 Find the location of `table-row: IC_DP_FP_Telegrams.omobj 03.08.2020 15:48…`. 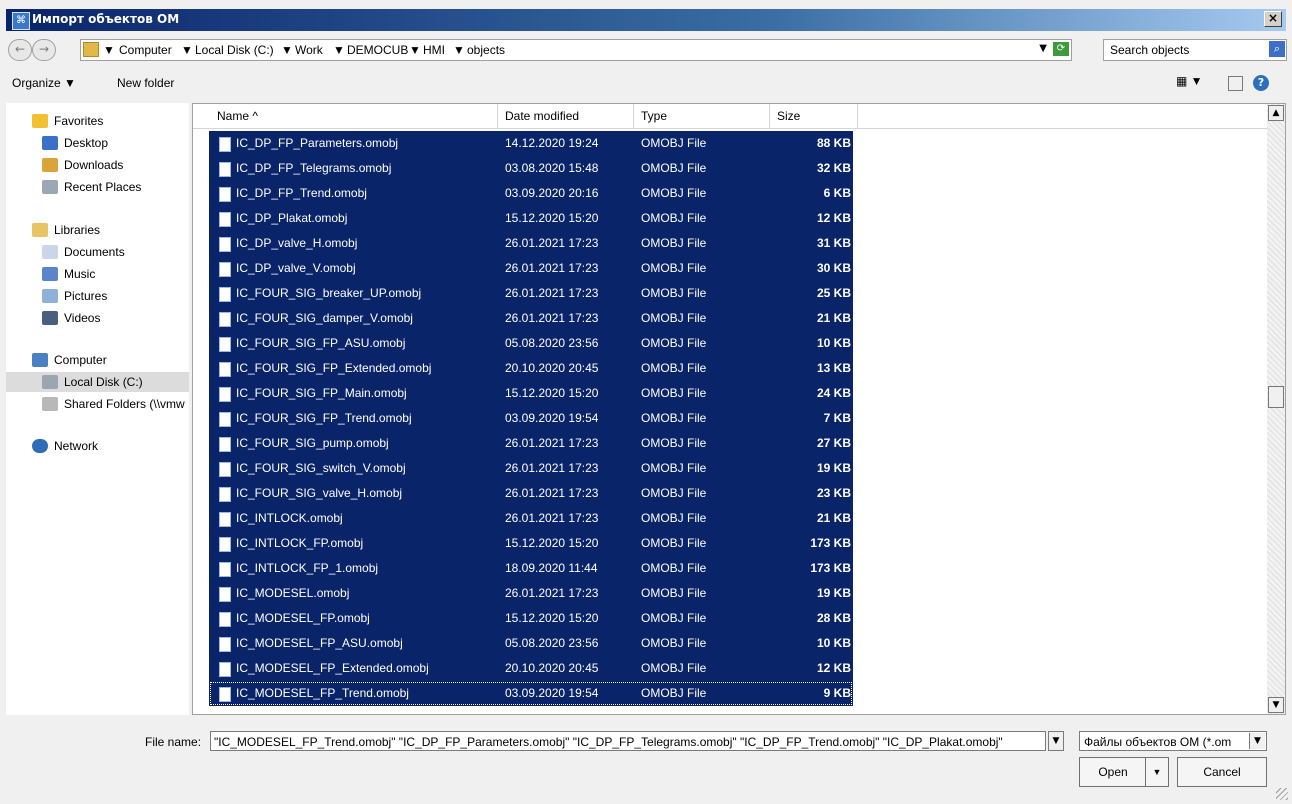

table-row: IC_DP_FP_Telegrams.omobj 03.08.2020 15:48… is located at coordinates (531, 168).